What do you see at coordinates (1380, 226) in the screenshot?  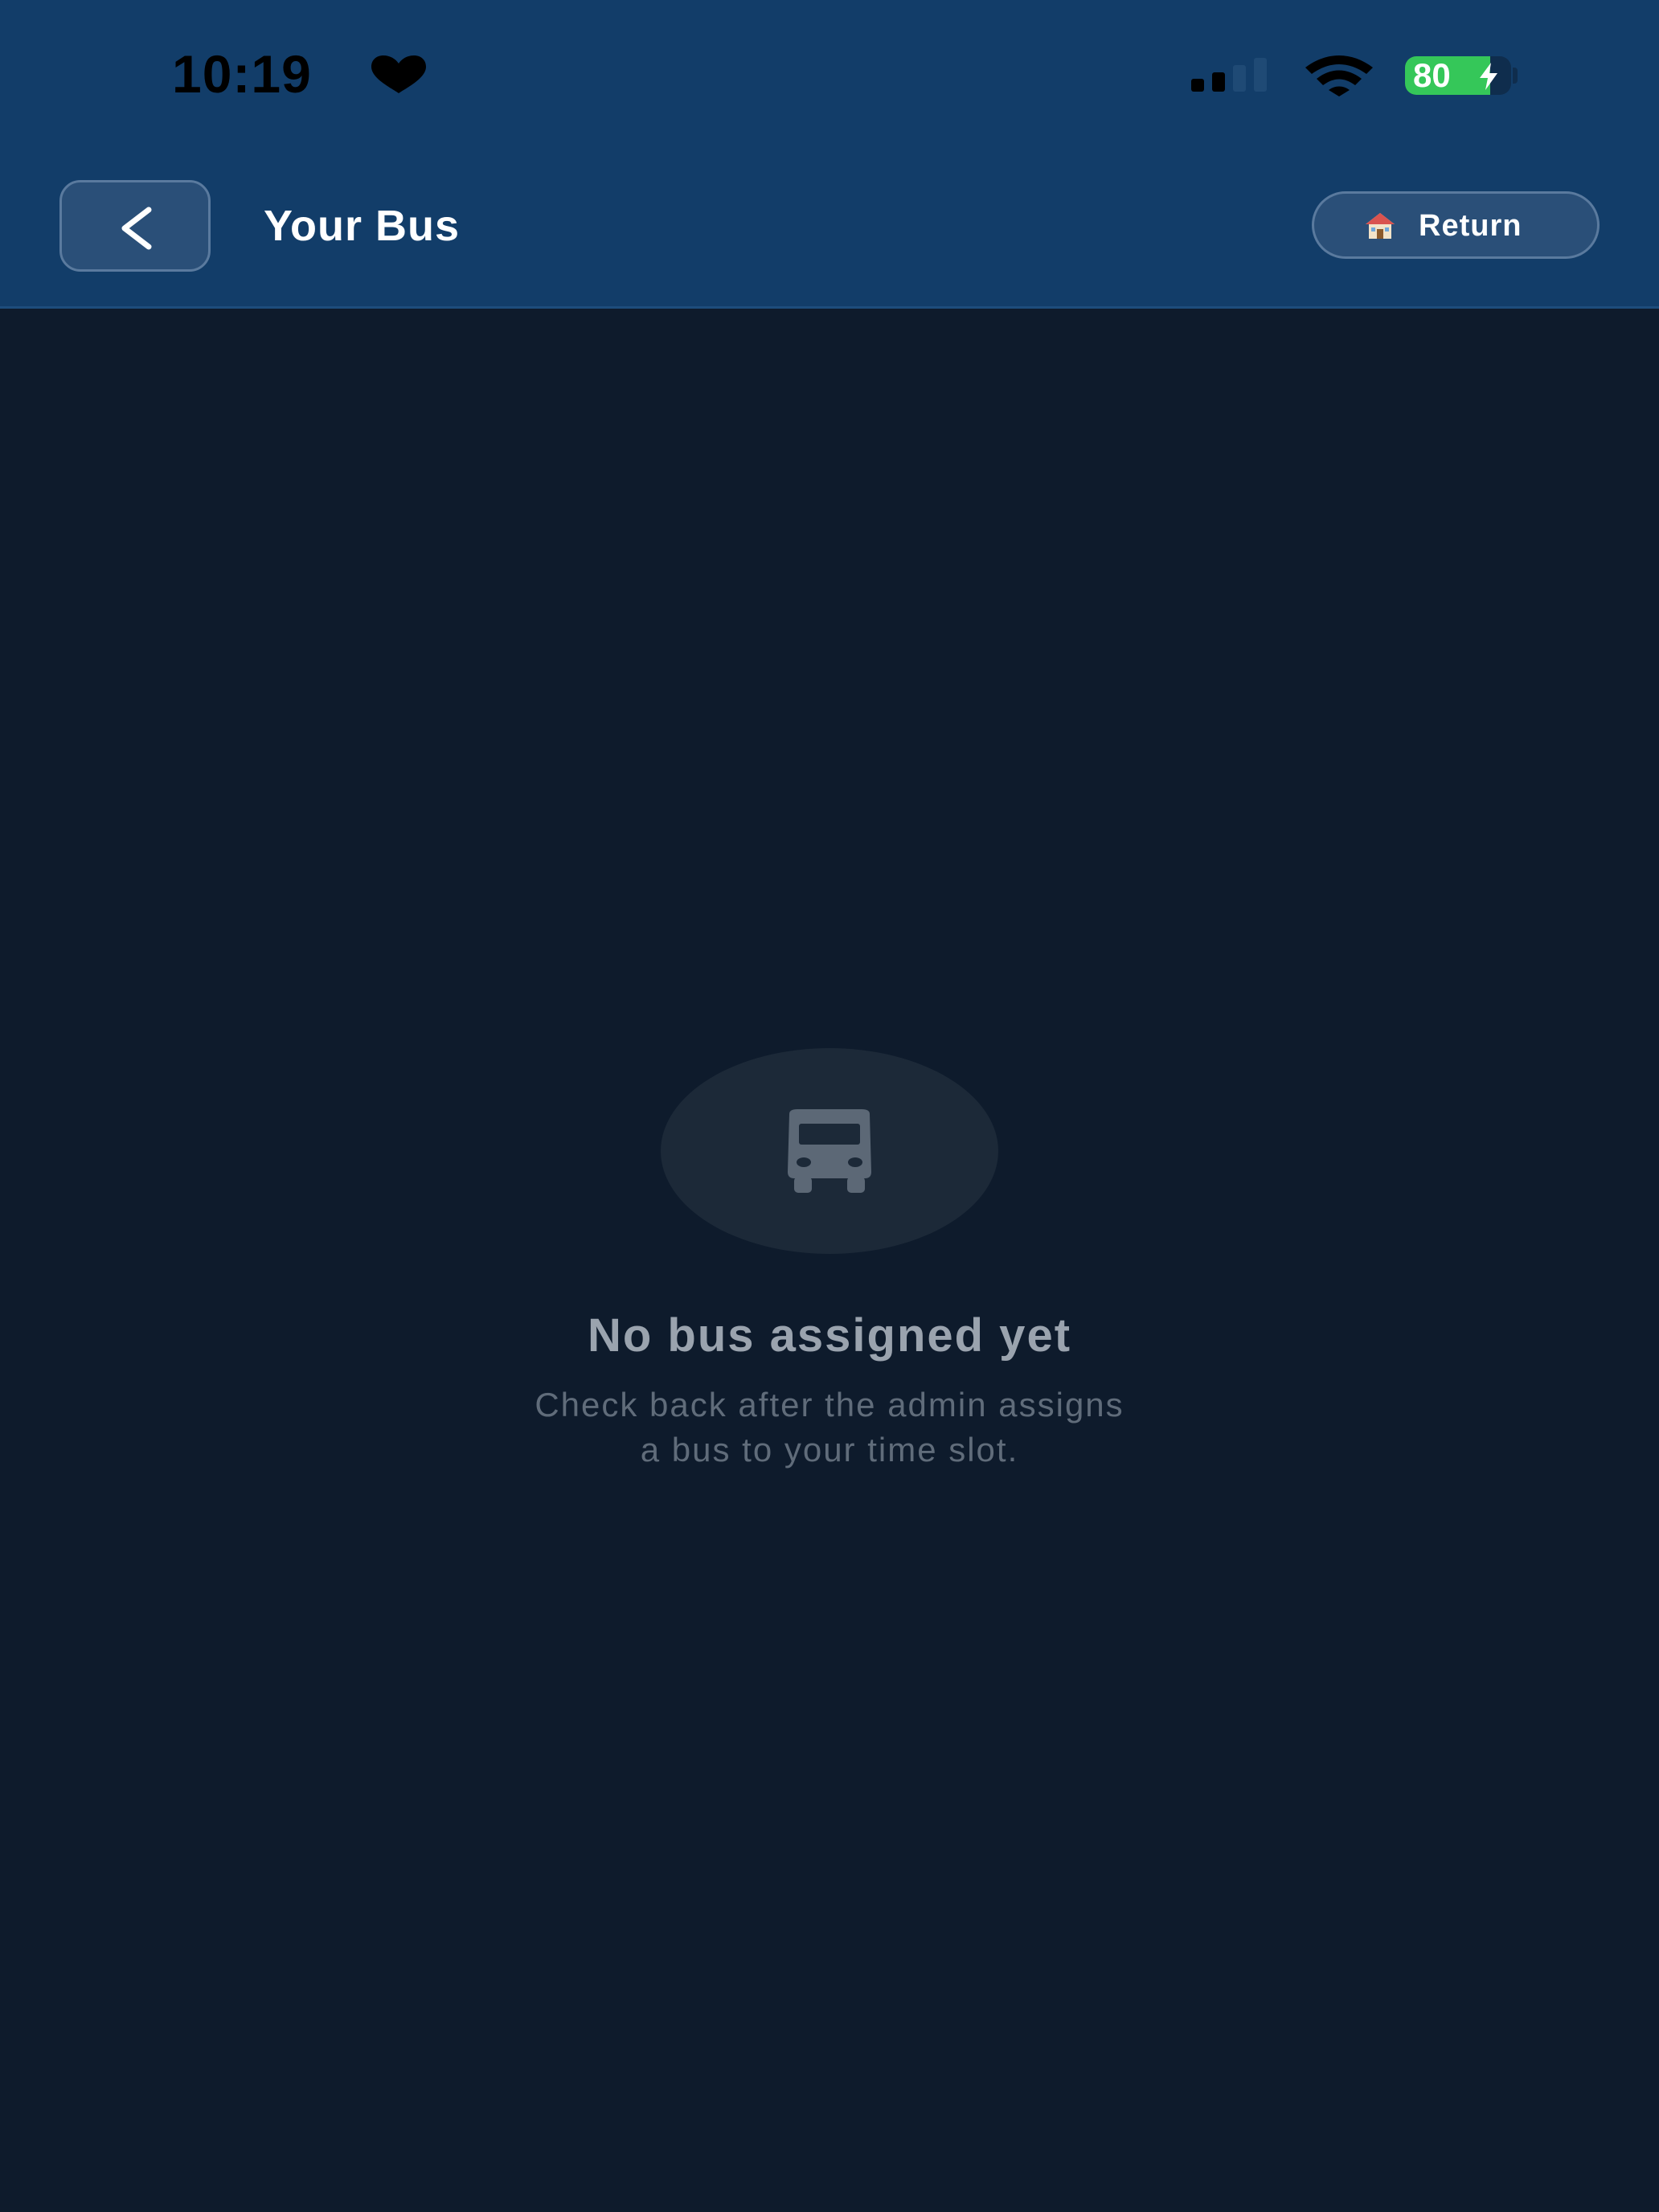 I see `house-icon` at bounding box center [1380, 226].